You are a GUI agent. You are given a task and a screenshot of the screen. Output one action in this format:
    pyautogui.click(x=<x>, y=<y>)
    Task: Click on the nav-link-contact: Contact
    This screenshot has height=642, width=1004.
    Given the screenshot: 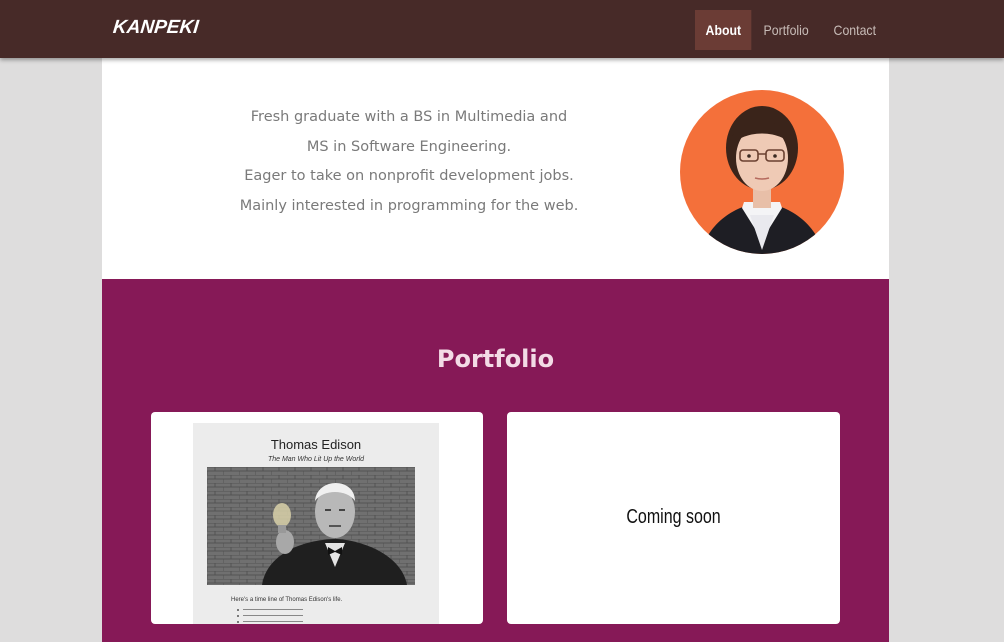 What is the action you would take?
    pyautogui.click(x=855, y=30)
    